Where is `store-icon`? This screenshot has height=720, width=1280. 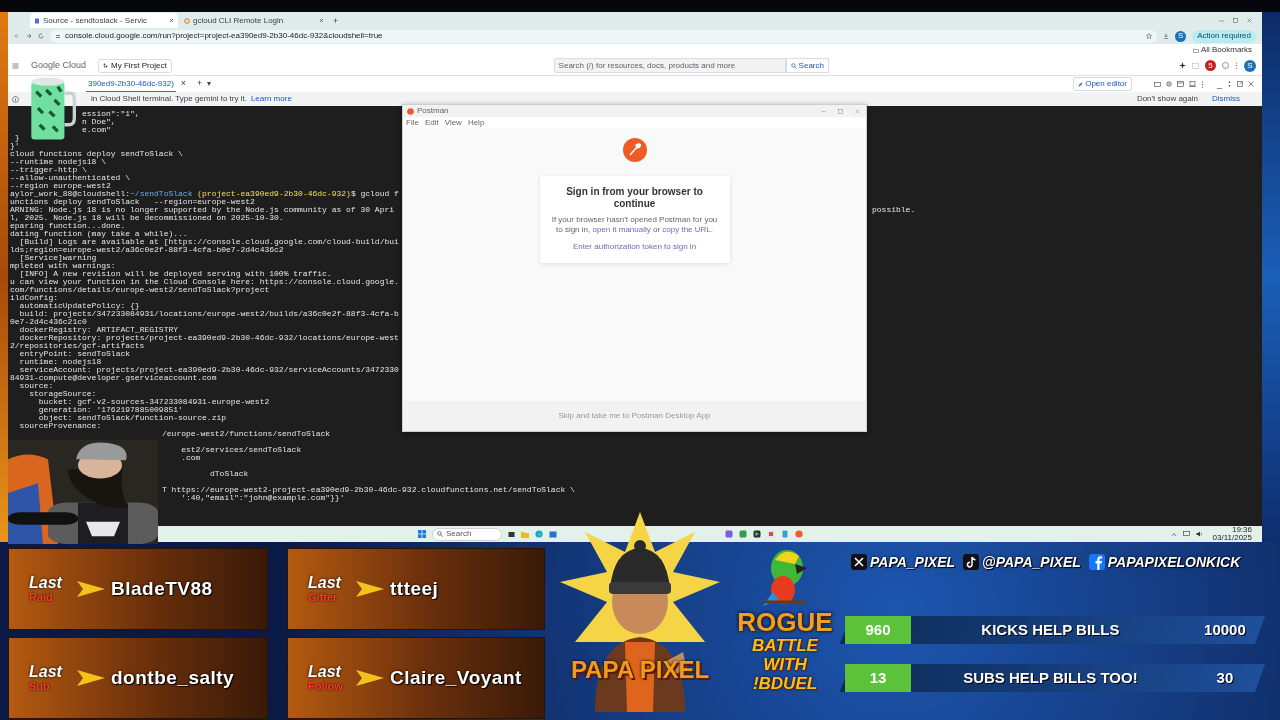 store-icon is located at coordinates (553, 534).